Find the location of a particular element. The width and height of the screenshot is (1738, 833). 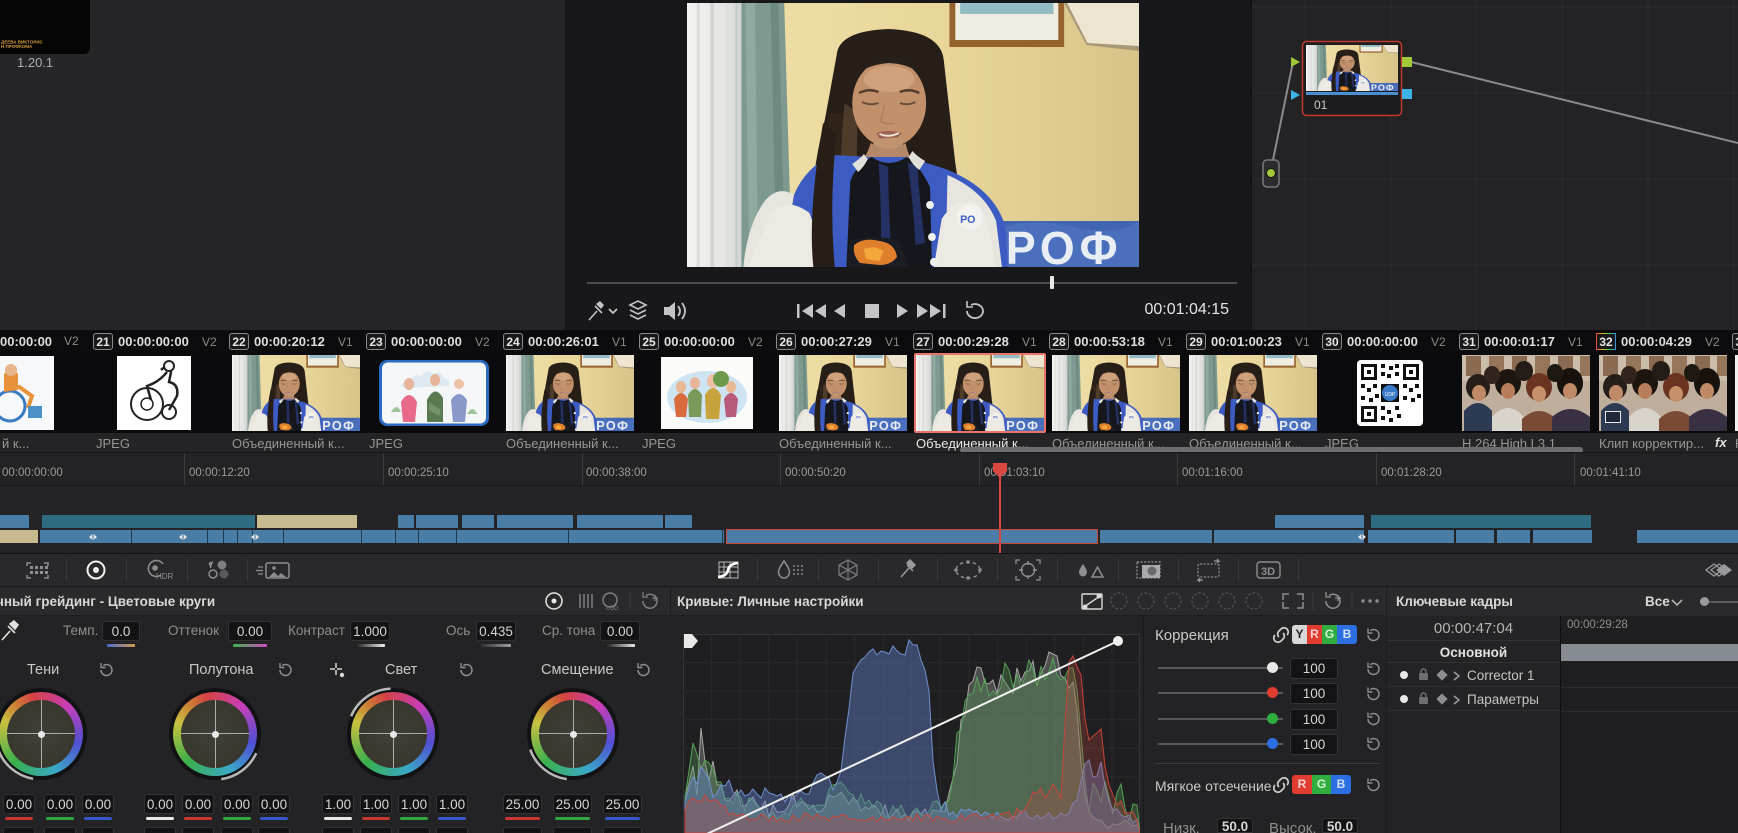

svg-text: LOG is located at coordinates (612, 609).